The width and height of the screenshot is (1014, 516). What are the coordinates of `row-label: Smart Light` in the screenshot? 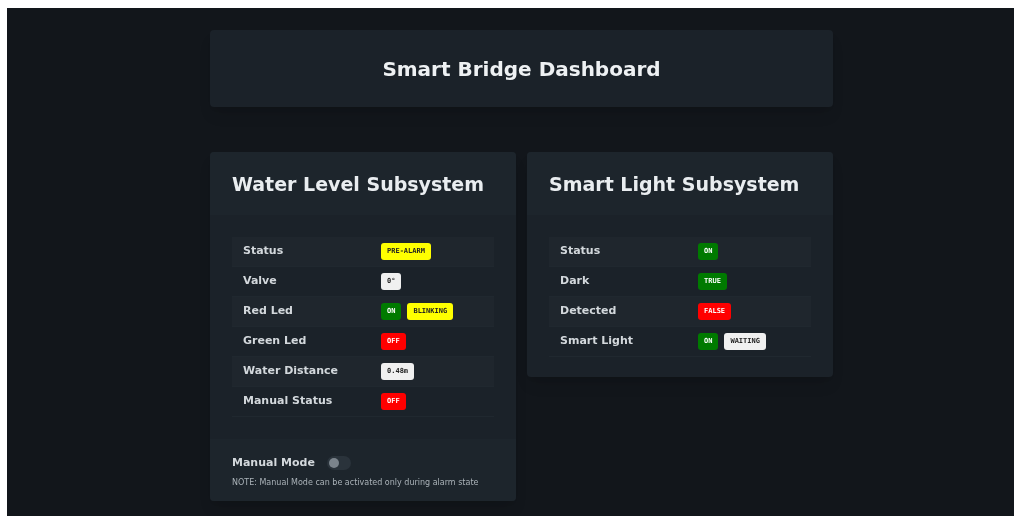 It's located at (597, 340).